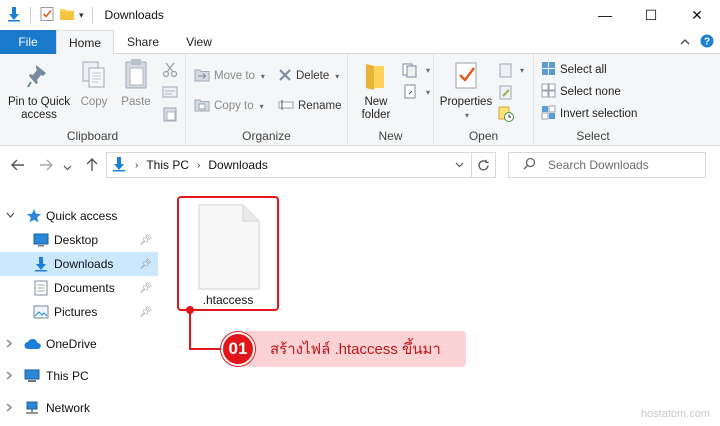 The image size is (720, 426). I want to click on properties-check-icon, so click(47, 15).